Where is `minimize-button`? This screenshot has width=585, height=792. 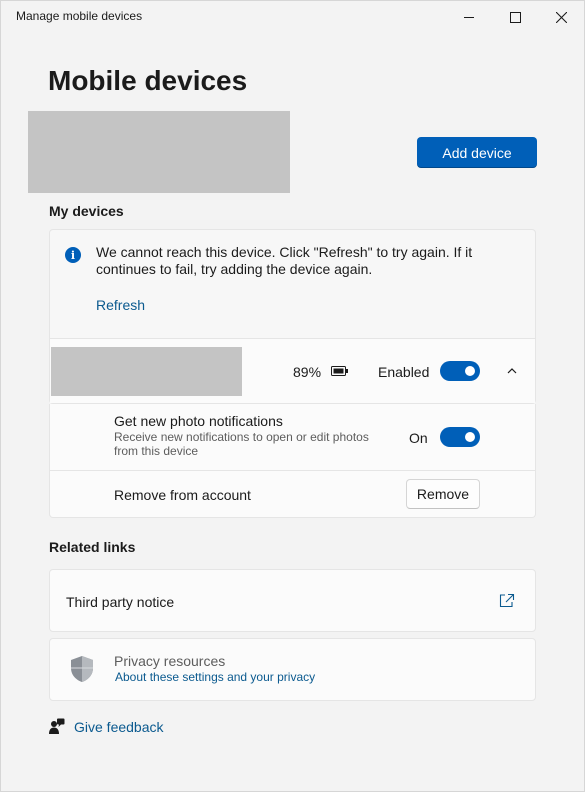 minimize-button is located at coordinates (469, 17).